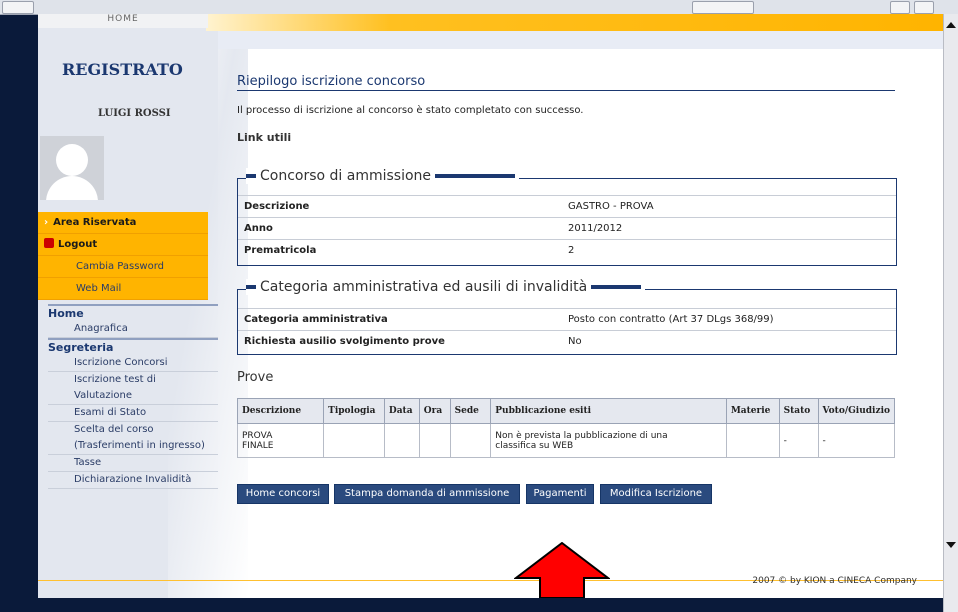  Describe the element at coordinates (798, 440) in the screenshot. I see `cell-stato: -` at that location.